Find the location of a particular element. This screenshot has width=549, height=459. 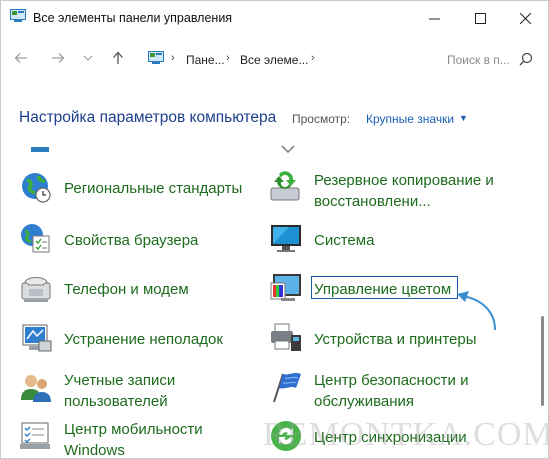

backup-restore-icon is located at coordinates (285, 186).